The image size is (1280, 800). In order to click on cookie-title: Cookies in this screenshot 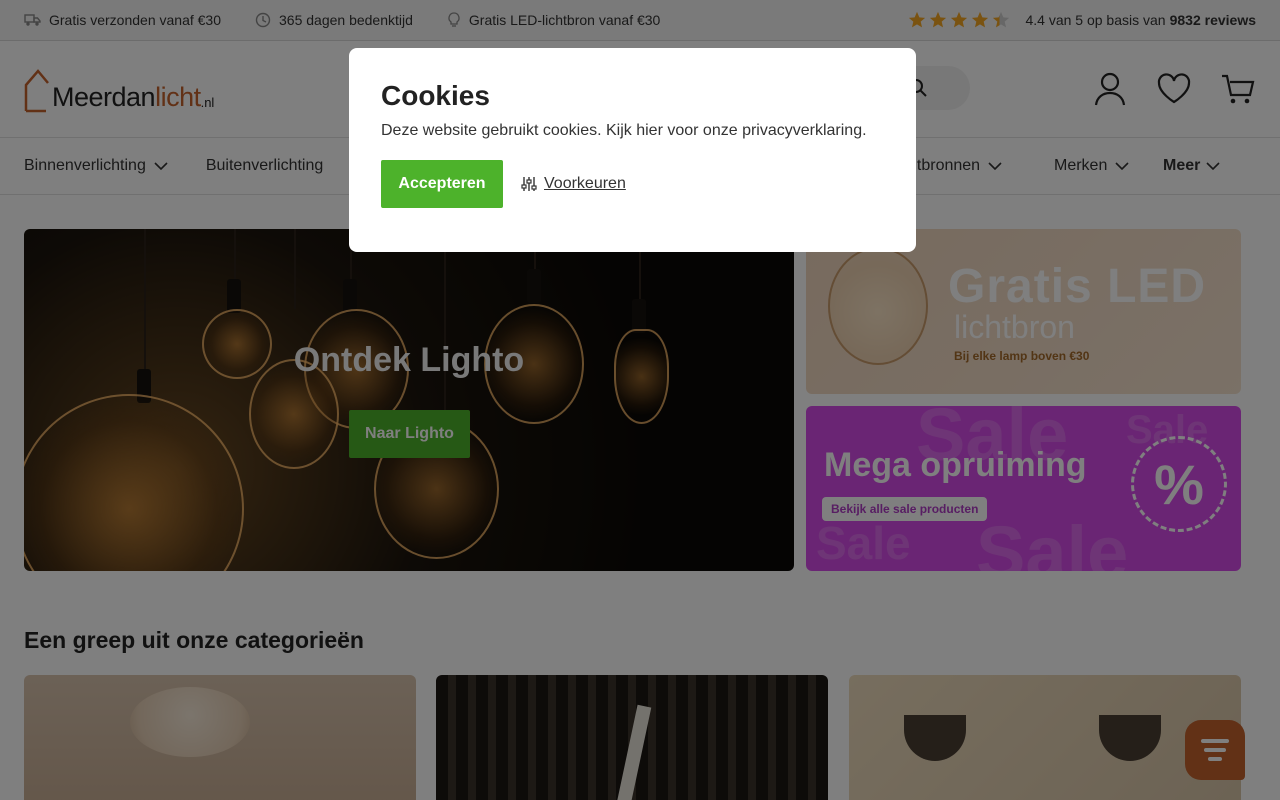, I will do `click(435, 95)`.